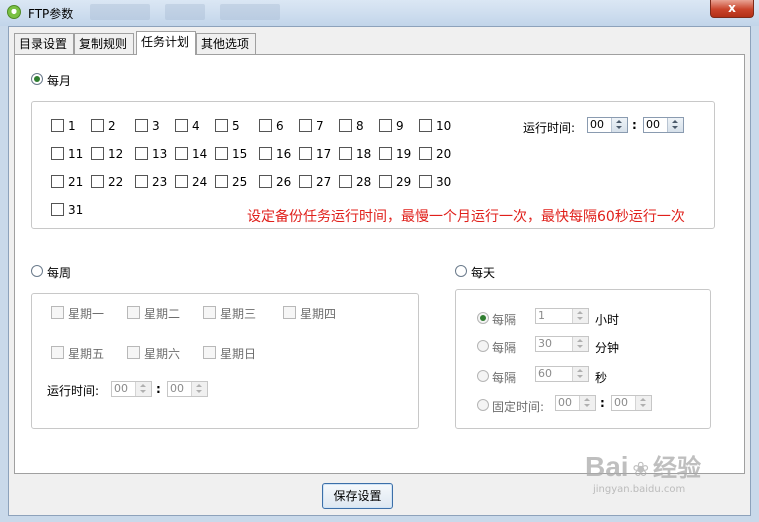 The width and height of the screenshot is (759, 522). I want to click on tab-directory-settings: 目录设置, so click(44, 43).